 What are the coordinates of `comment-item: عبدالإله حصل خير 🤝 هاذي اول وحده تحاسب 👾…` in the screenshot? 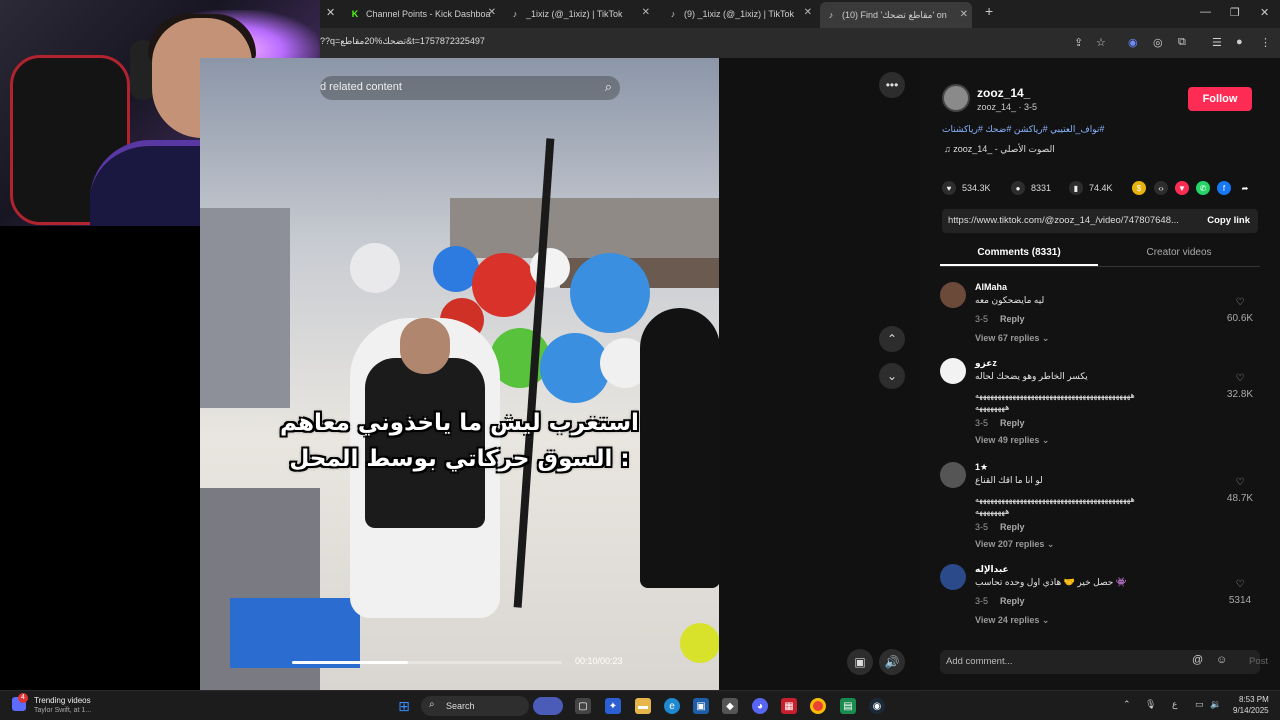 It's located at (1100, 597).